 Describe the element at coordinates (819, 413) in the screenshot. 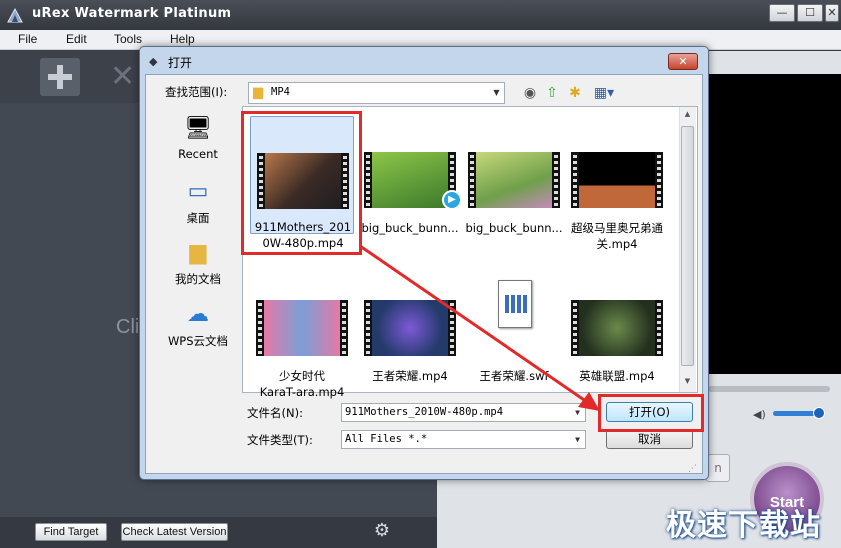

I see `volume-slider-knob` at that location.